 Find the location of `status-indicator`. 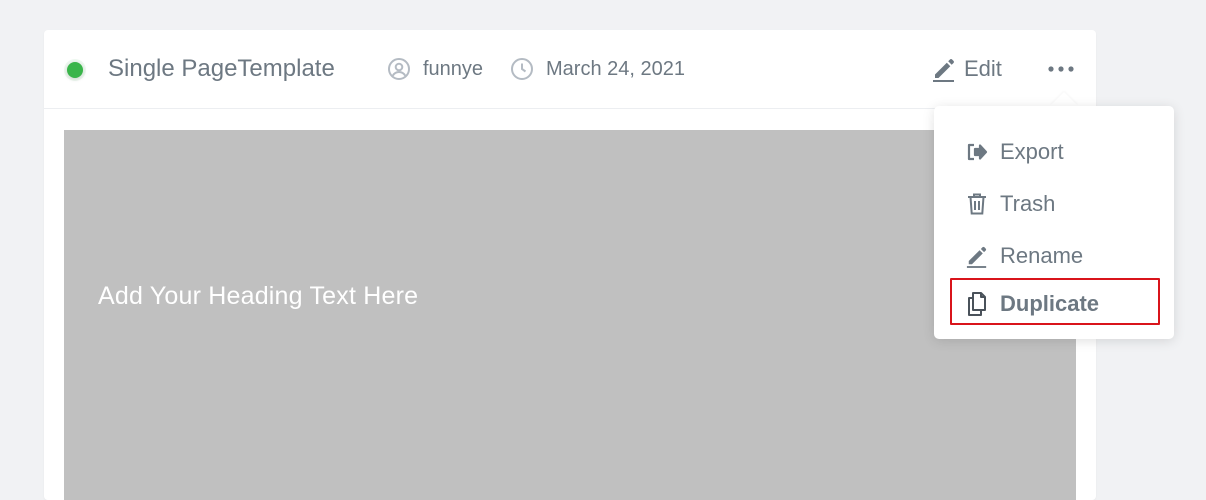

status-indicator is located at coordinates (75, 70).